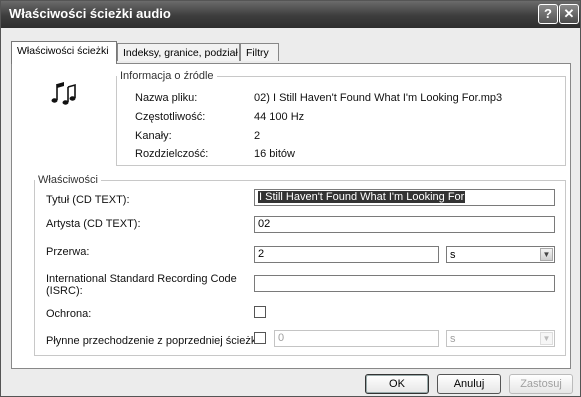 This screenshot has height=397, width=581. What do you see at coordinates (548, 14) in the screenshot?
I see `help-button: ?` at bounding box center [548, 14].